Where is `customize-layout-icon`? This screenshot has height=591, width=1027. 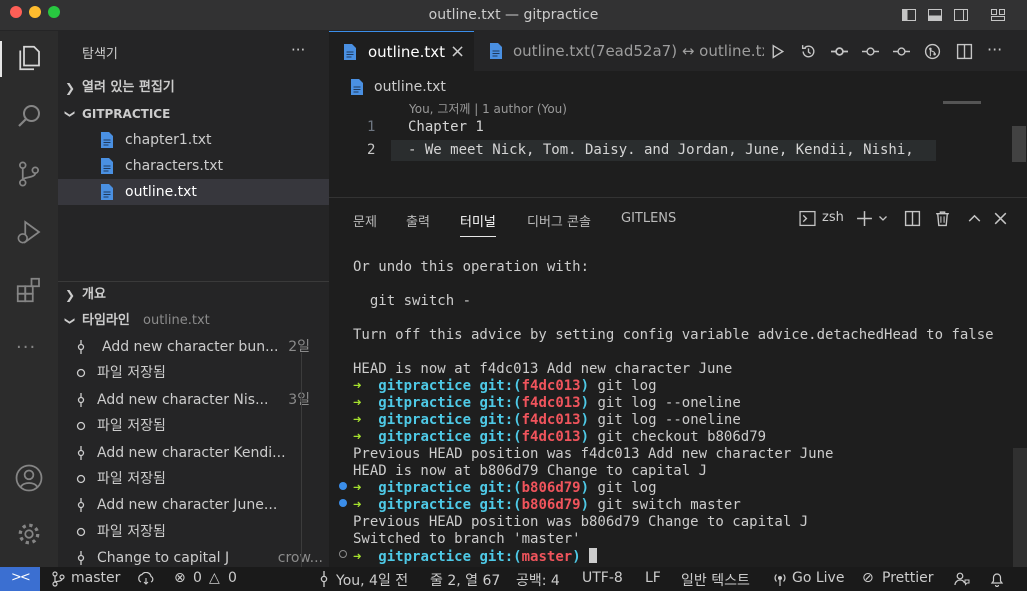 customize-layout-icon is located at coordinates (998, 15).